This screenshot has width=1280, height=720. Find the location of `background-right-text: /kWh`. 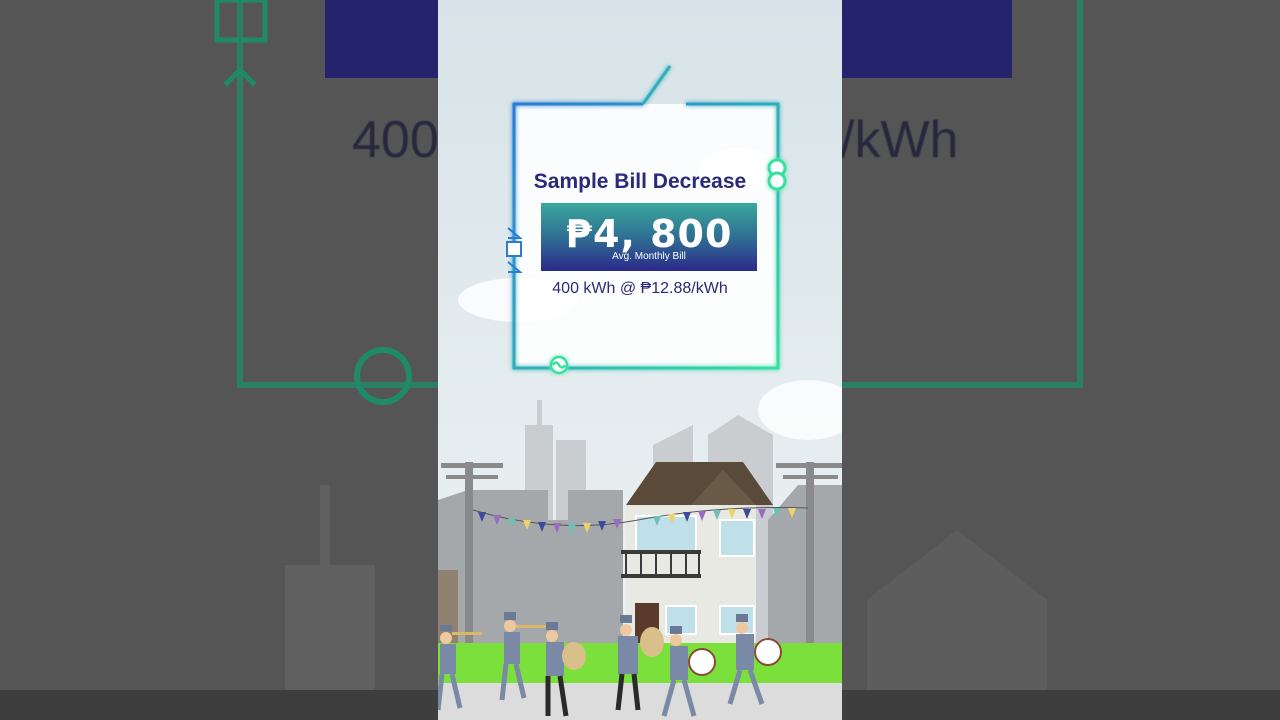

background-right-text: /kWh is located at coordinates (900, 140).